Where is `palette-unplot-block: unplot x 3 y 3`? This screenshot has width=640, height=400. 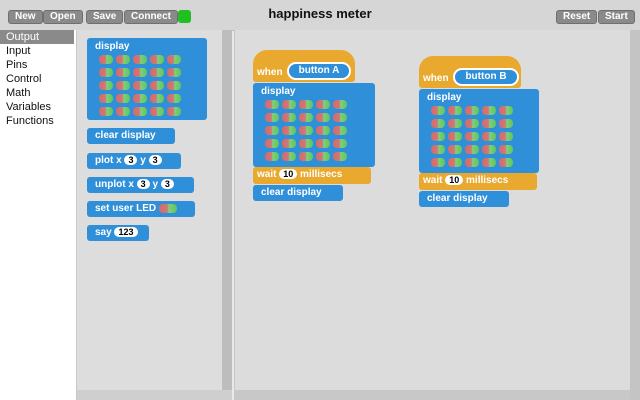
palette-unplot-block: unplot x 3 y 3 is located at coordinates (140, 185).